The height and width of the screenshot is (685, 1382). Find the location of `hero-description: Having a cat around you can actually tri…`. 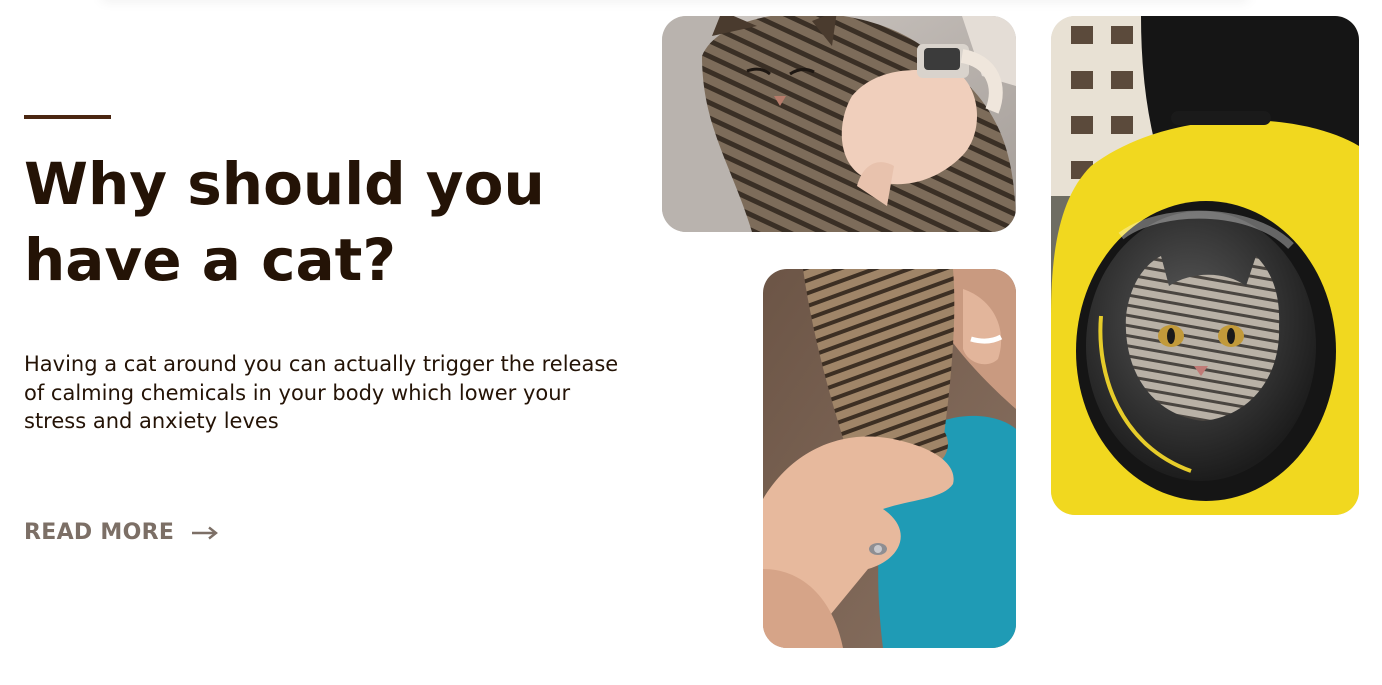

hero-description: Having a cat around you can actually tri… is located at coordinates (321, 392).